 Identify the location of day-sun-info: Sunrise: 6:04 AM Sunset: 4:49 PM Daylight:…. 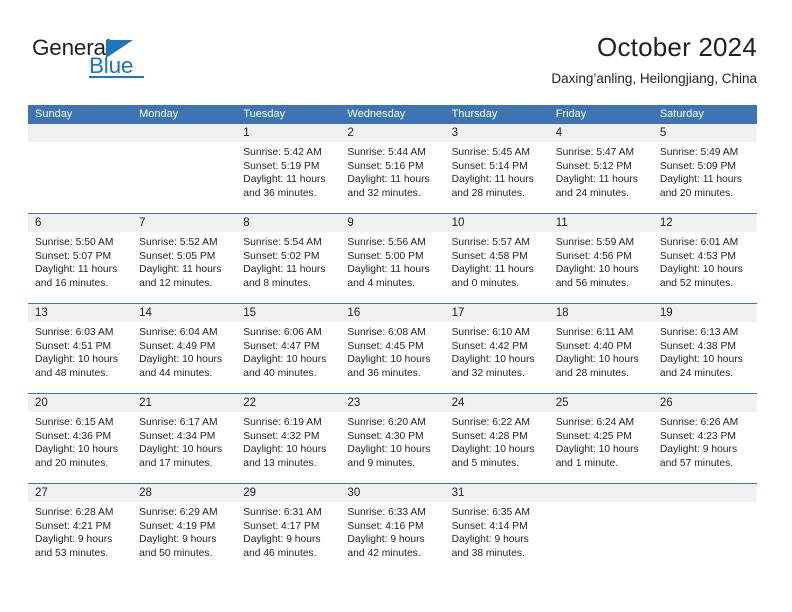
(184, 351).